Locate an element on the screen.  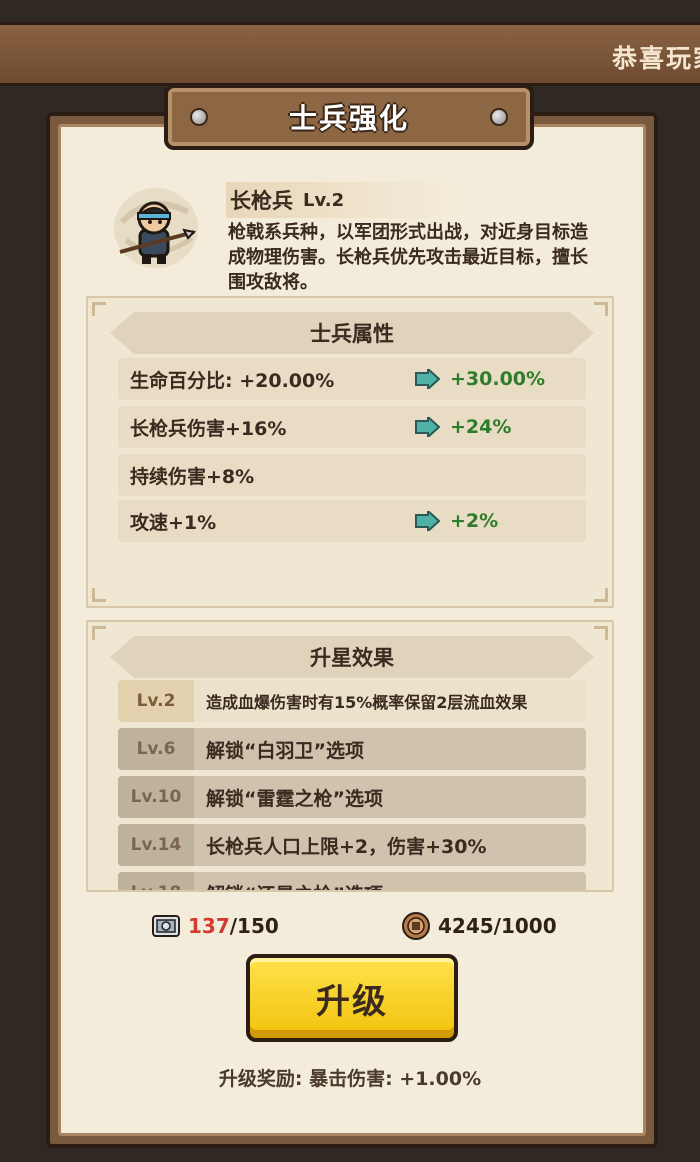
star-level: Lv.14 is located at coordinates (156, 845).